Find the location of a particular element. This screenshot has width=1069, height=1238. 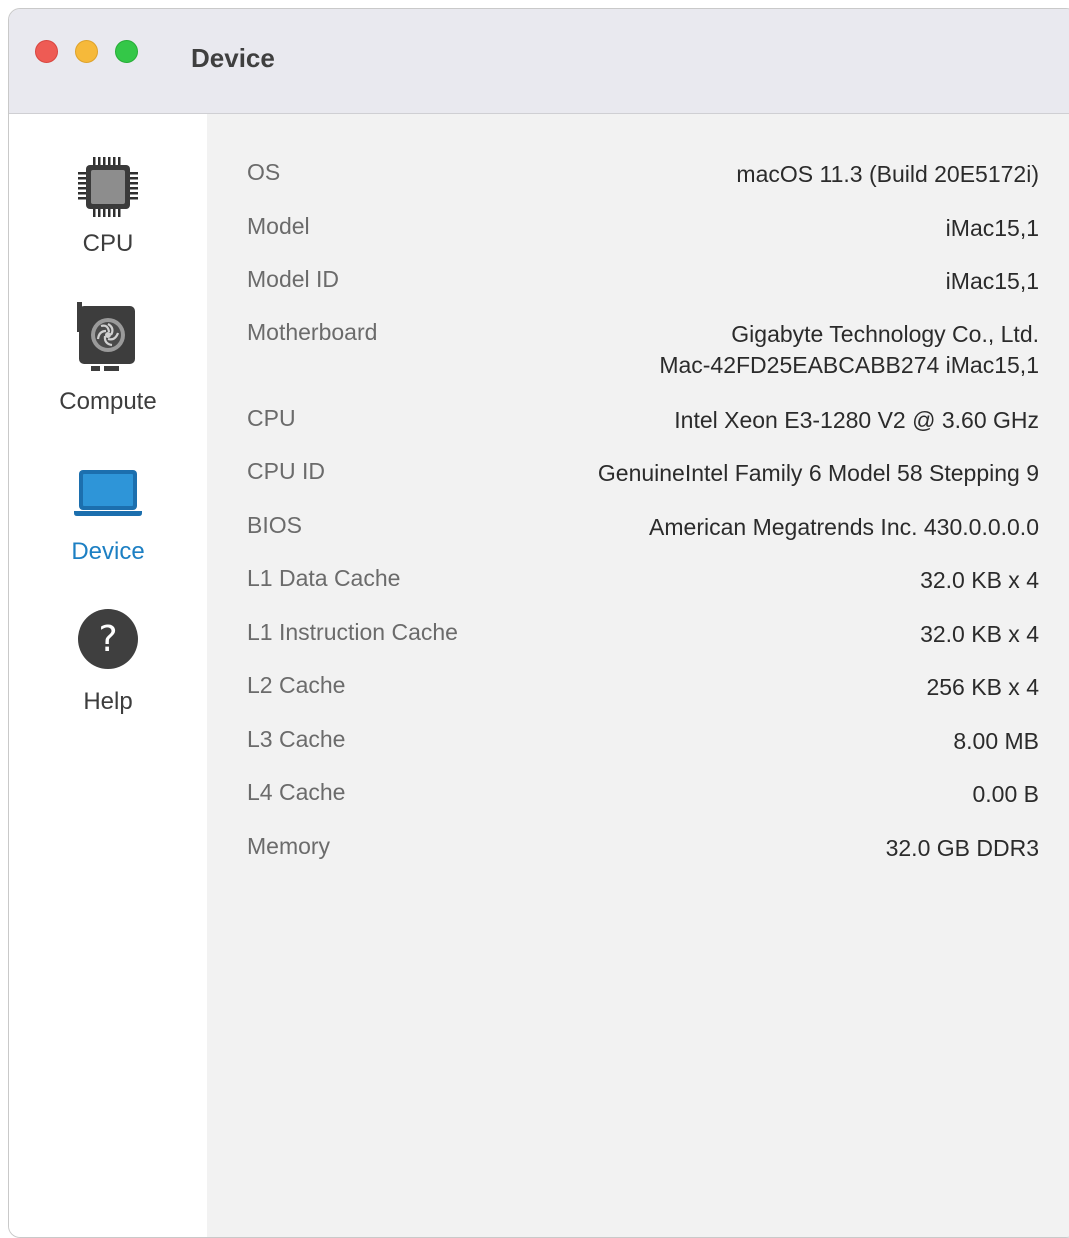

info-label: L4 Cache is located at coordinates (296, 792).